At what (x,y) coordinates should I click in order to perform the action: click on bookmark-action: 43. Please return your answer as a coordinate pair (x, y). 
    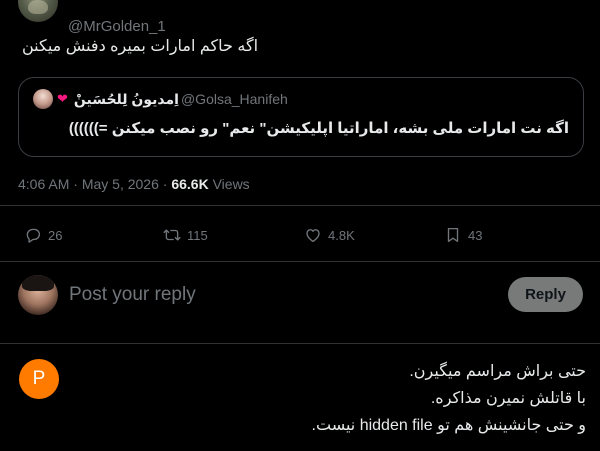
    Looking at the image, I should click on (463, 235).